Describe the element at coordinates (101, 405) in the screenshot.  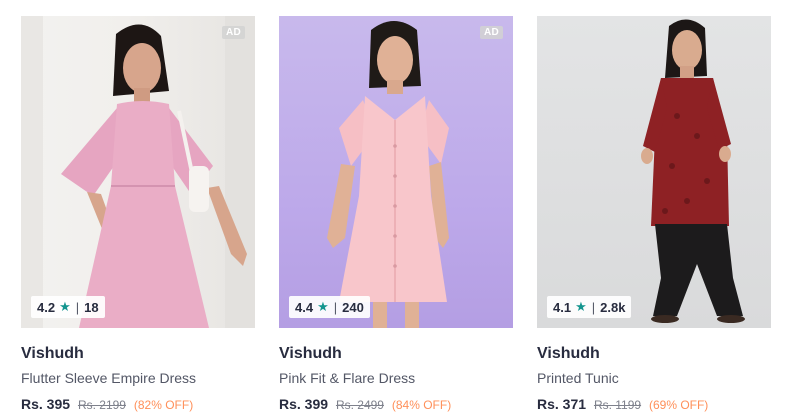
I see `original-price: Rs. 2199` at that location.